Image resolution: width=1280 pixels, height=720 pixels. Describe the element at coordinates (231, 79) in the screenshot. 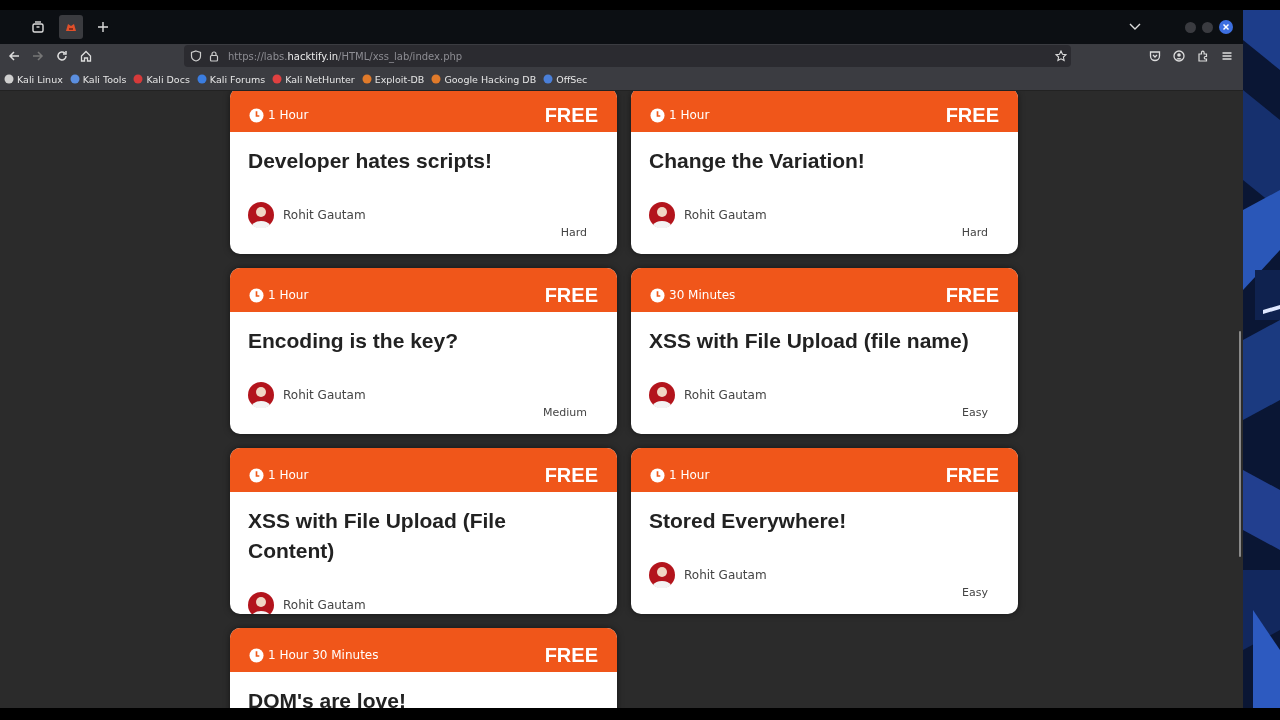

I see `bookmark-link: Kali Forums` at that location.